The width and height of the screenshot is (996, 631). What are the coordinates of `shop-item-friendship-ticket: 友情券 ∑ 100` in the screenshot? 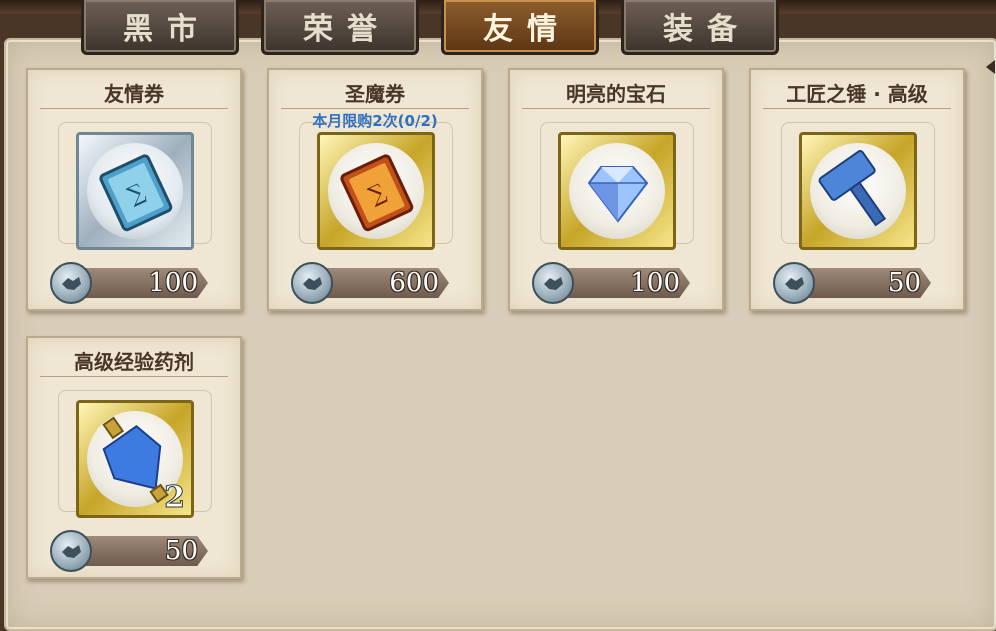 It's located at (134, 189).